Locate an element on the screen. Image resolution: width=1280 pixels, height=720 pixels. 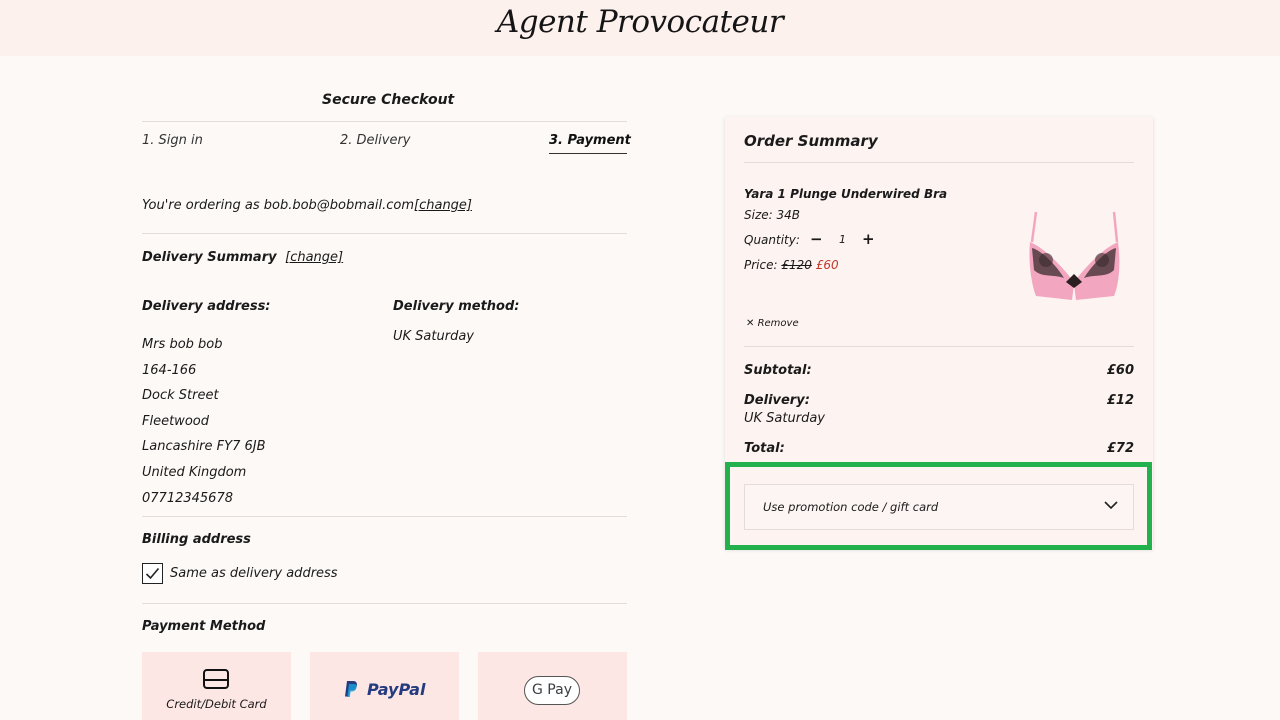
checkout-title: Secure Checkout is located at coordinates (388, 100).